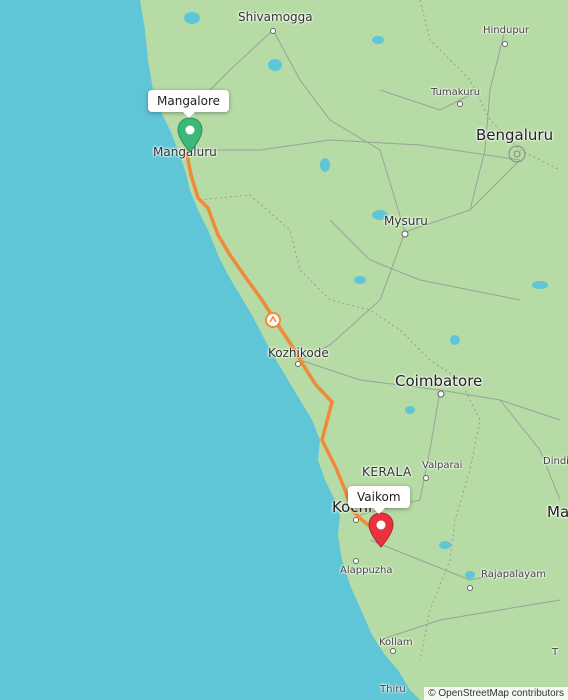 The width and height of the screenshot is (568, 700). What do you see at coordinates (557, 512) in the screenshot?
I see `label-madurai: Ma` at bounding box center [557, 512].